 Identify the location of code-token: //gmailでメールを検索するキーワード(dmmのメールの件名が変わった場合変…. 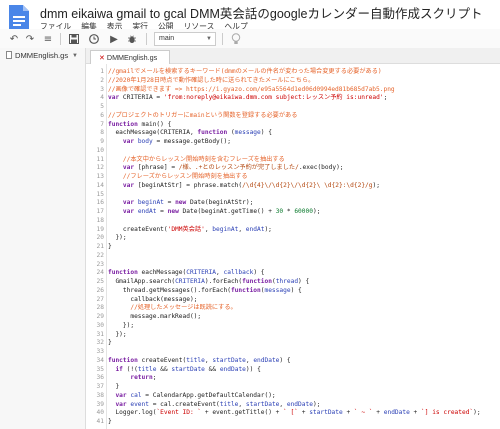
(245, 71).